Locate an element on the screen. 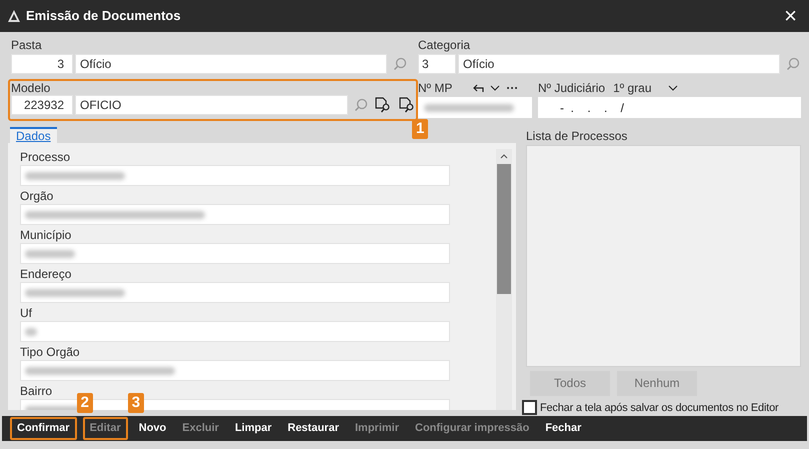 This screenshot has height=449, width=809. template-search-icon is located at coordinates (407, 105).